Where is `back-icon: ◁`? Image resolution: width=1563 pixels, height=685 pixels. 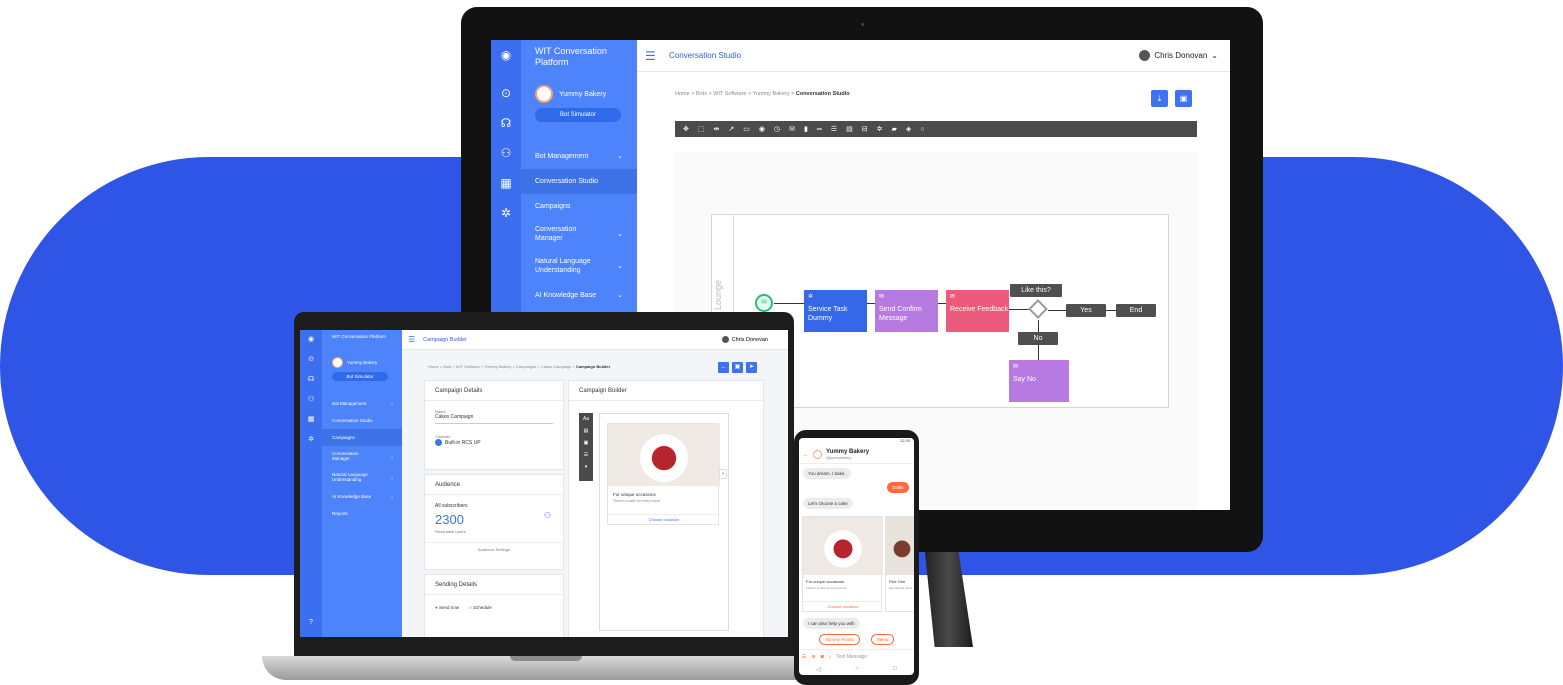 back-icon: ◁ is located at coordinates (818, 669).